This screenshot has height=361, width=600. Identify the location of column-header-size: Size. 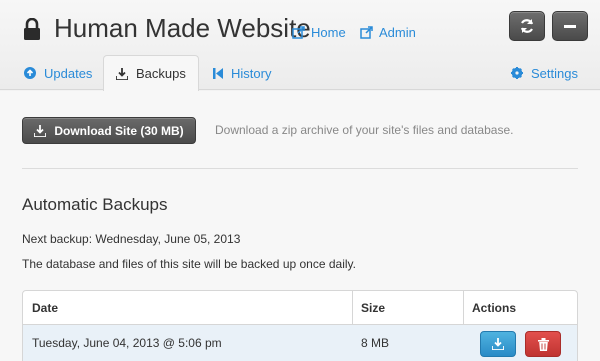
(373, 307).